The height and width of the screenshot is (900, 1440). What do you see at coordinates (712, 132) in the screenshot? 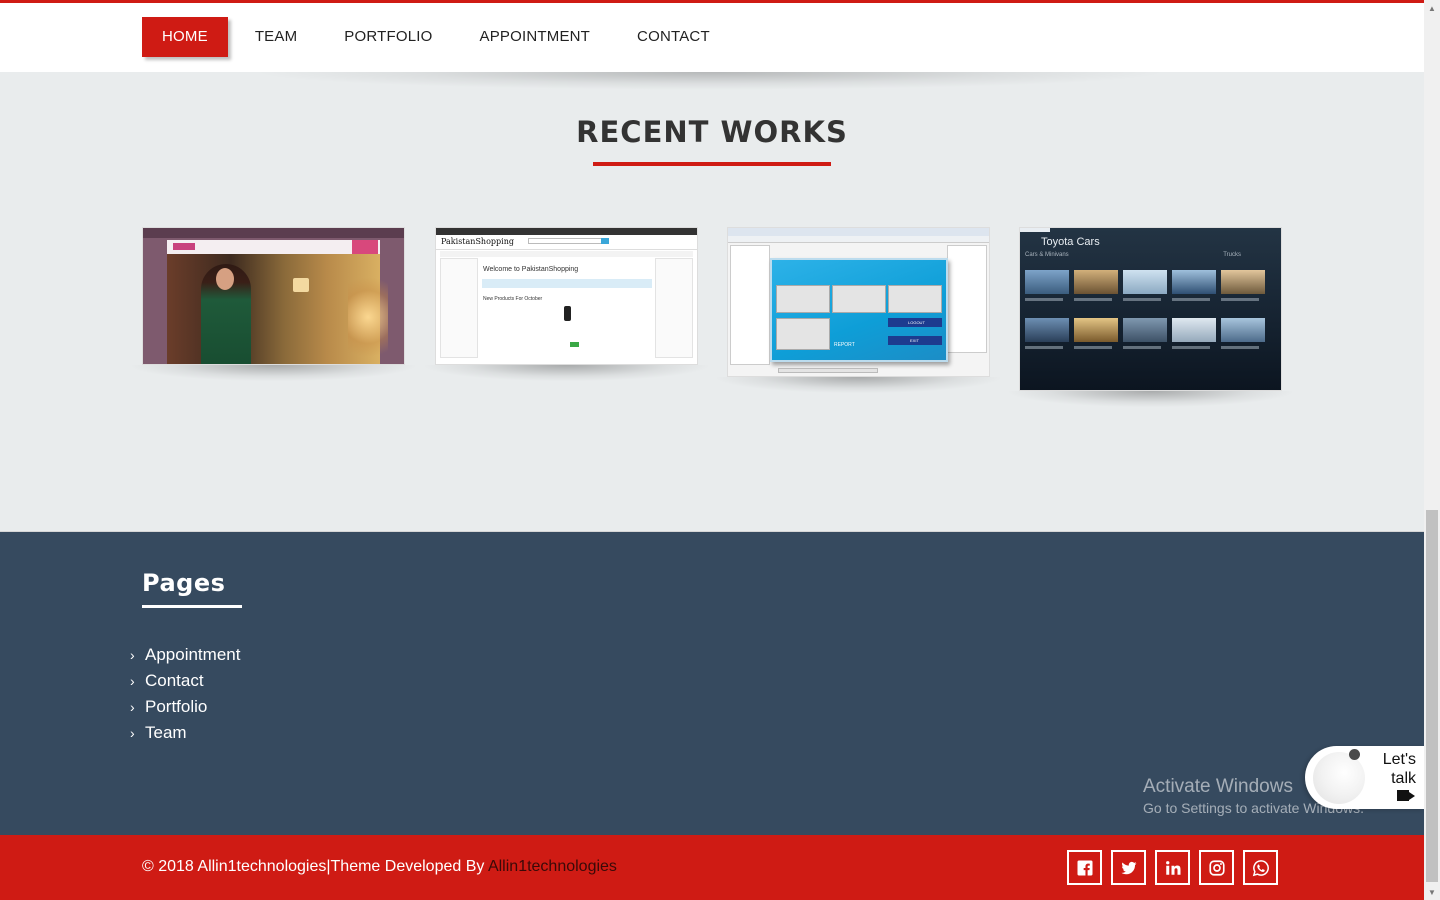
I see `section-title: RECENT WORKS` at bounding box center [712, 132].